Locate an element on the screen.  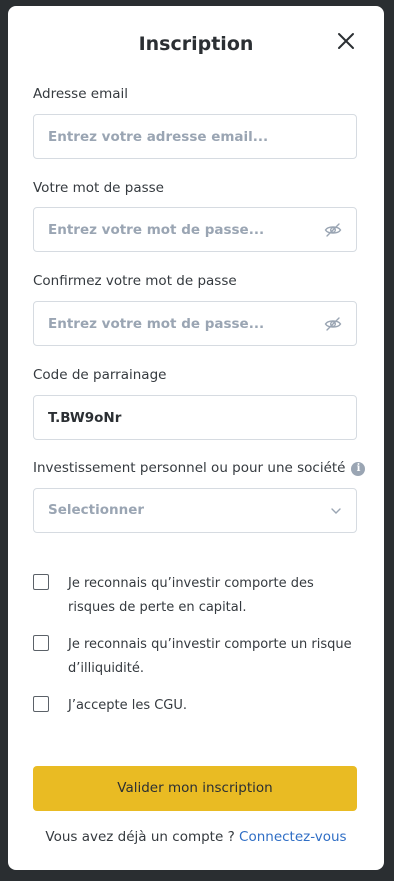
referral-code-field is located at coordinates (178, 417).